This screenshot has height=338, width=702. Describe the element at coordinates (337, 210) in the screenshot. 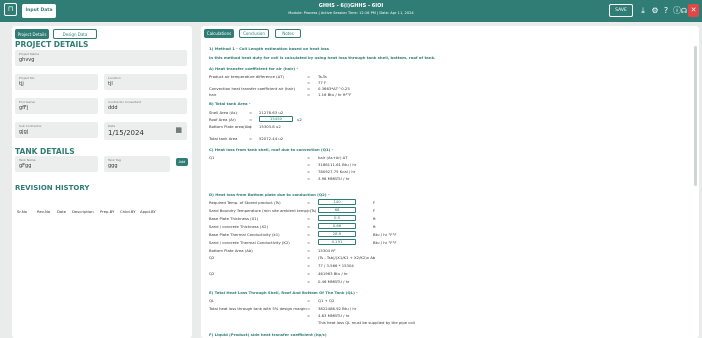

I see `sand-temp-input: 68` at that location.